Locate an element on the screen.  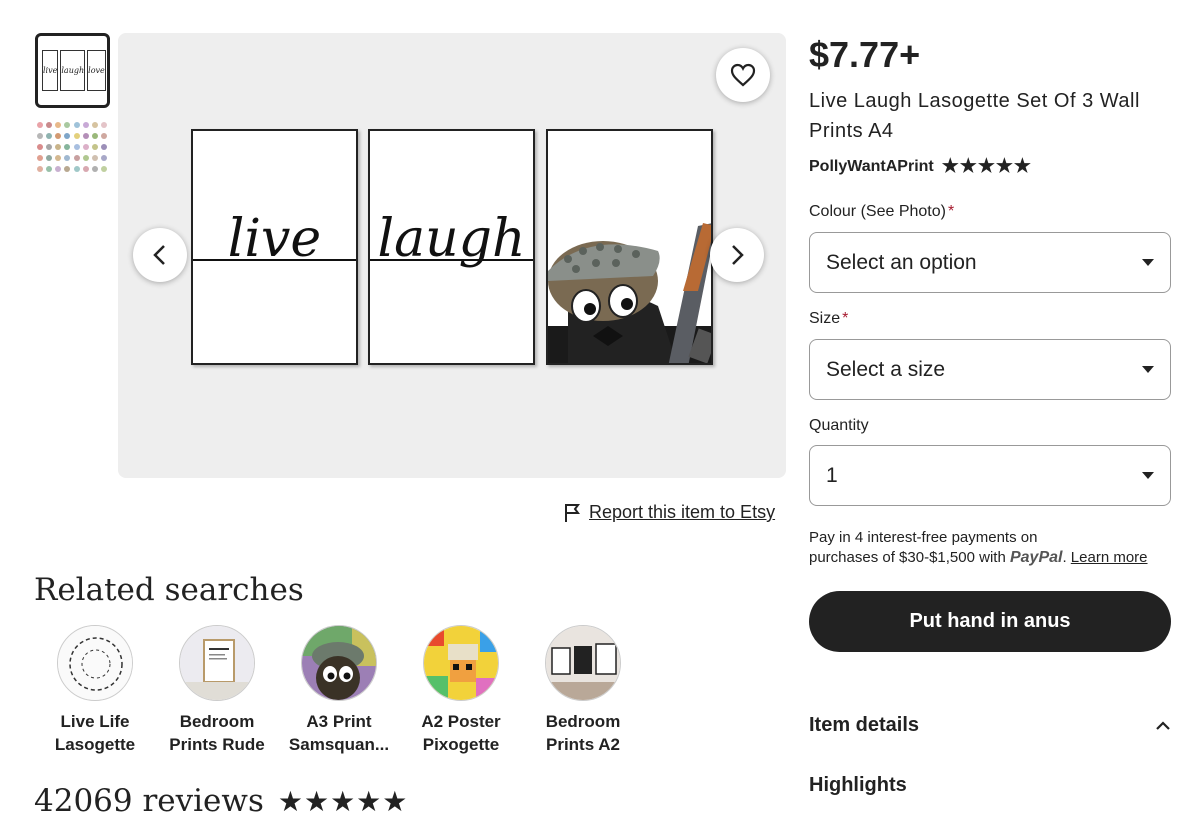
highlights-heading: Highlights is located at coordinates (858, 785).